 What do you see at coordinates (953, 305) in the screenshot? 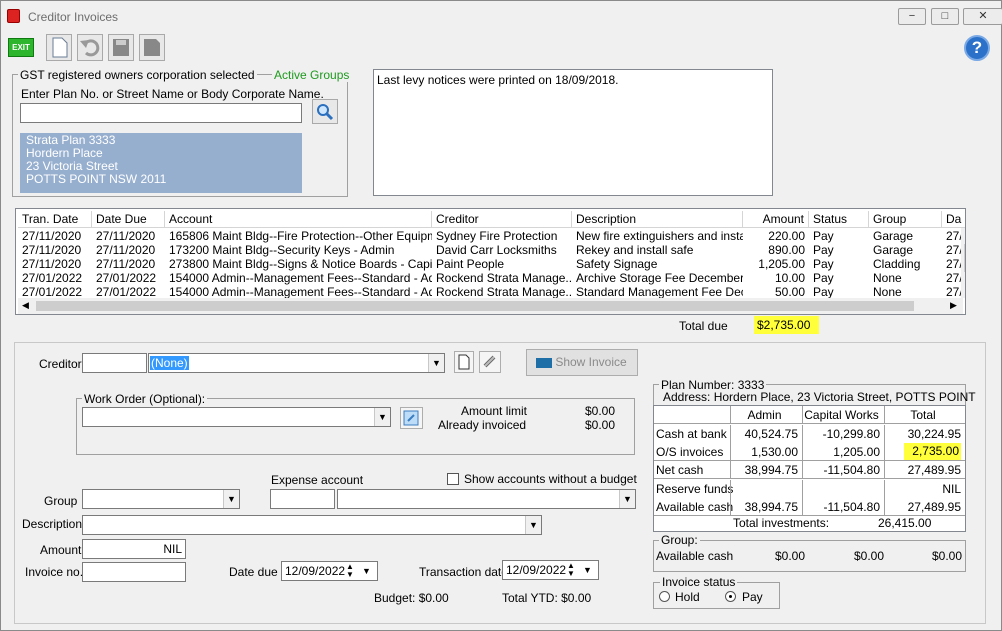
I see `scroll-right-icon: ▶` at bounding box center [953, 305].